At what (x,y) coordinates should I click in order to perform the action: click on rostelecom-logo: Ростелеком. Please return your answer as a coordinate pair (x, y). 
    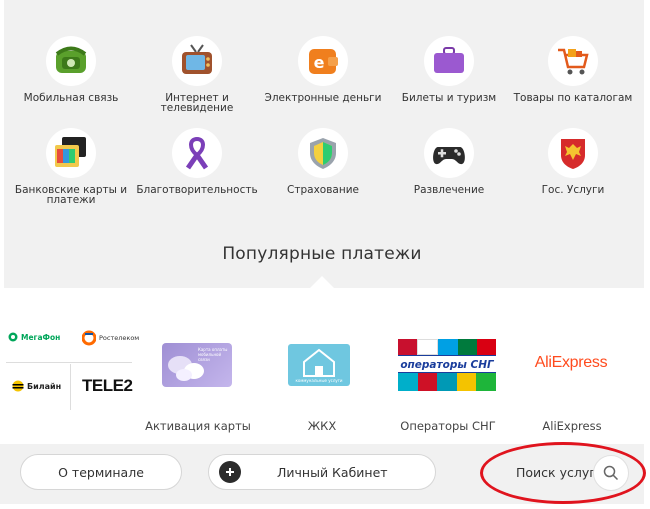
    Looking at the image, I should click on (110, 338).